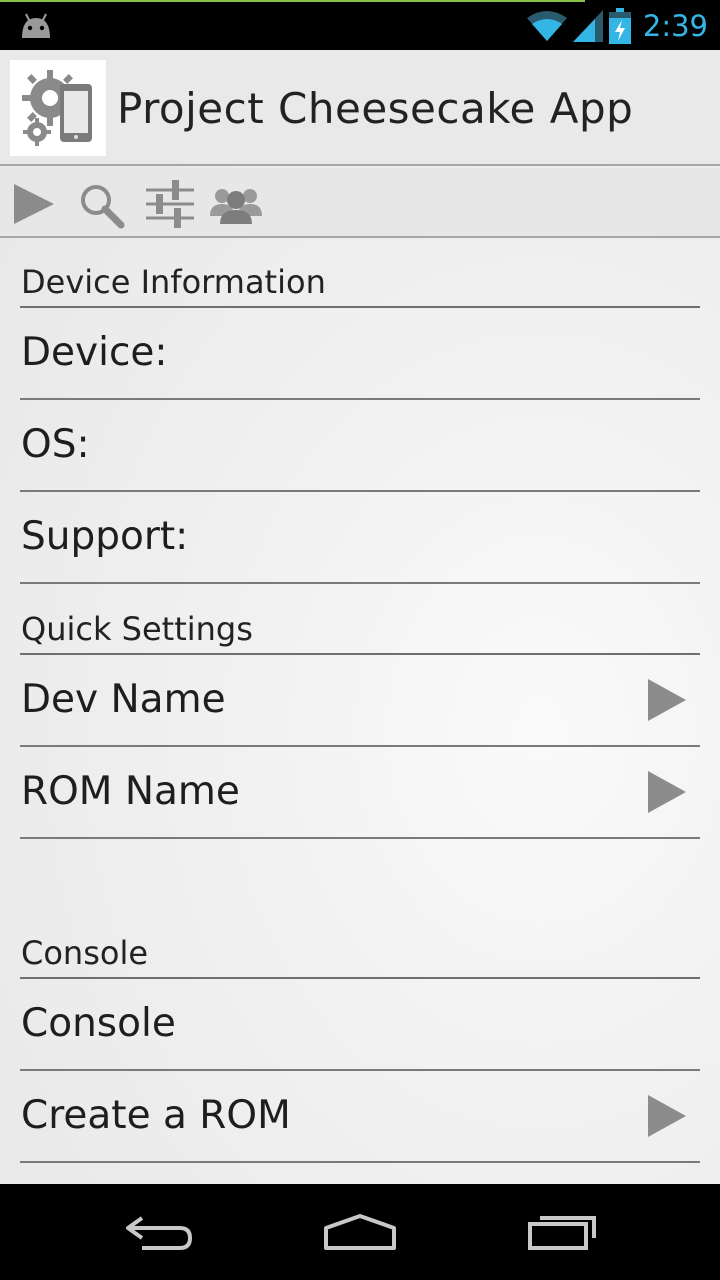  Describe the element at coordinates (360, 274) in the screenshot. I see `category-device-information: Device Information` at that location.